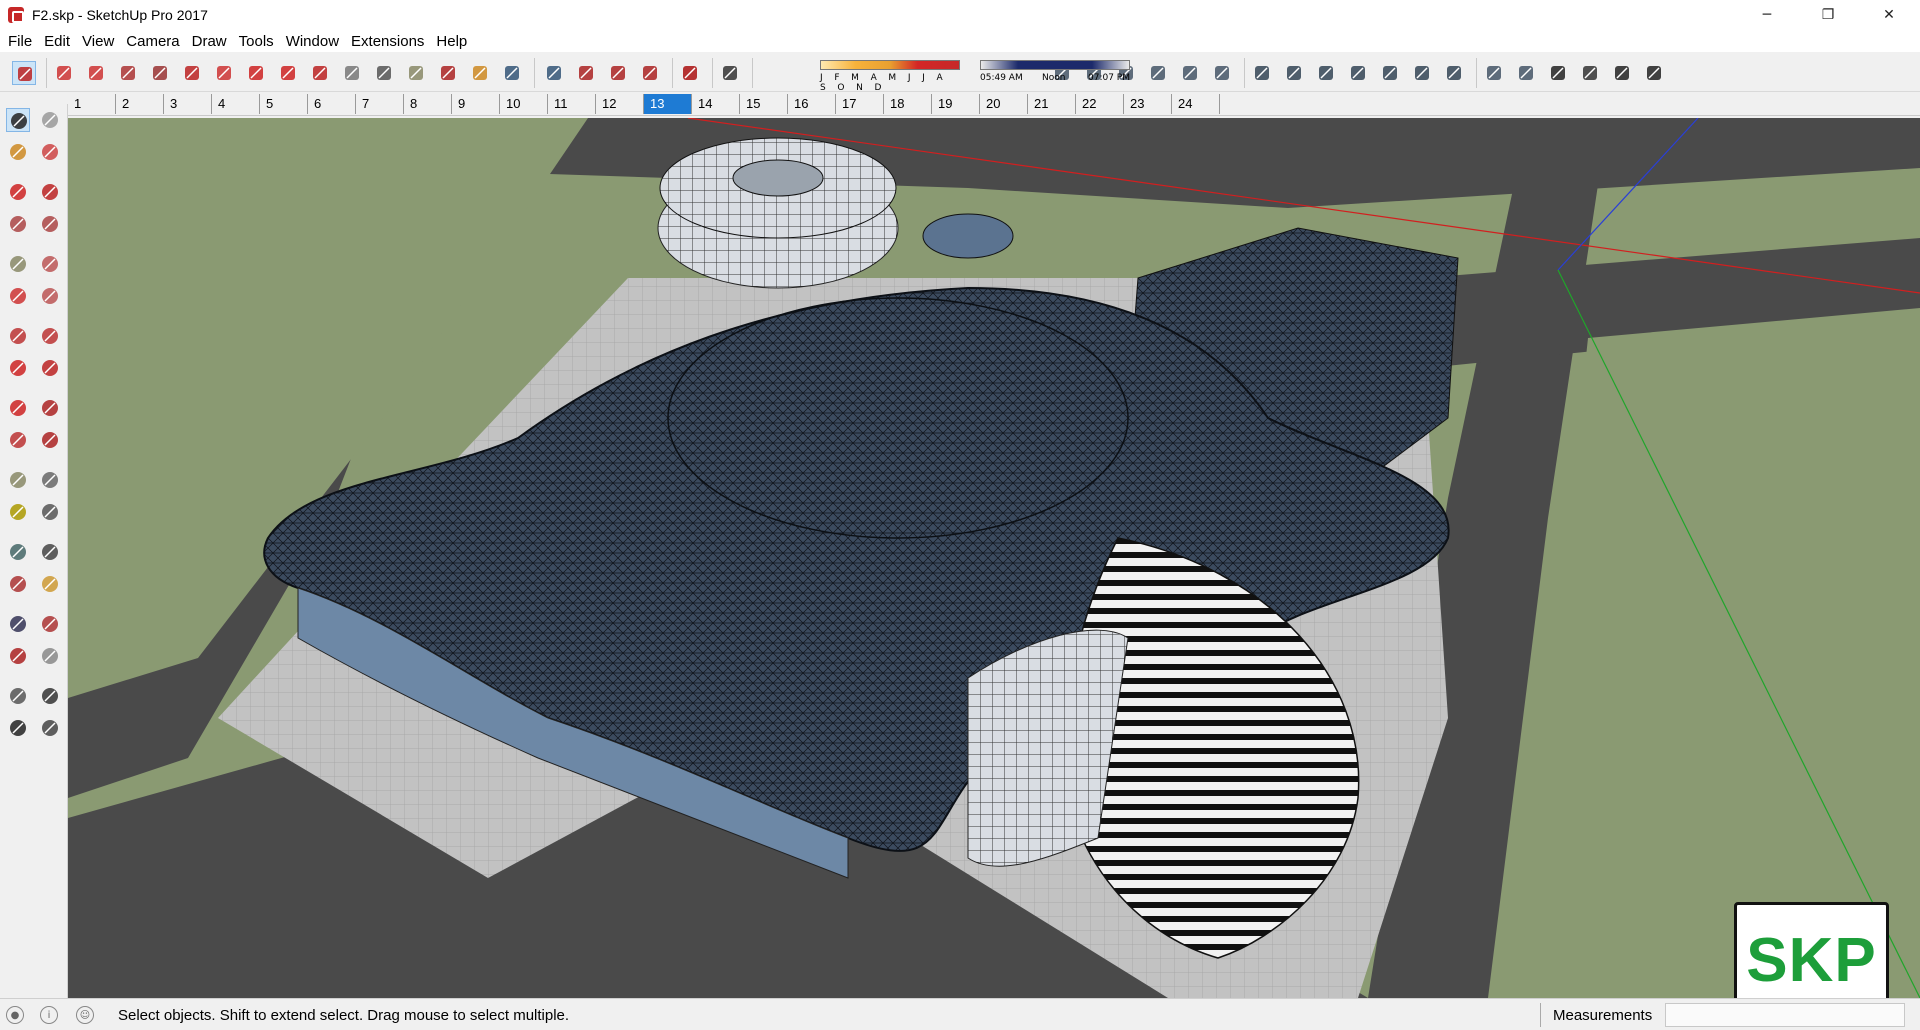 This screenshot has height=1030, width=1920. What do you see at coordinates (64, 73) in the screenshot?
I see `toolbar-eraser-icon` at bounding box center [64, 73].